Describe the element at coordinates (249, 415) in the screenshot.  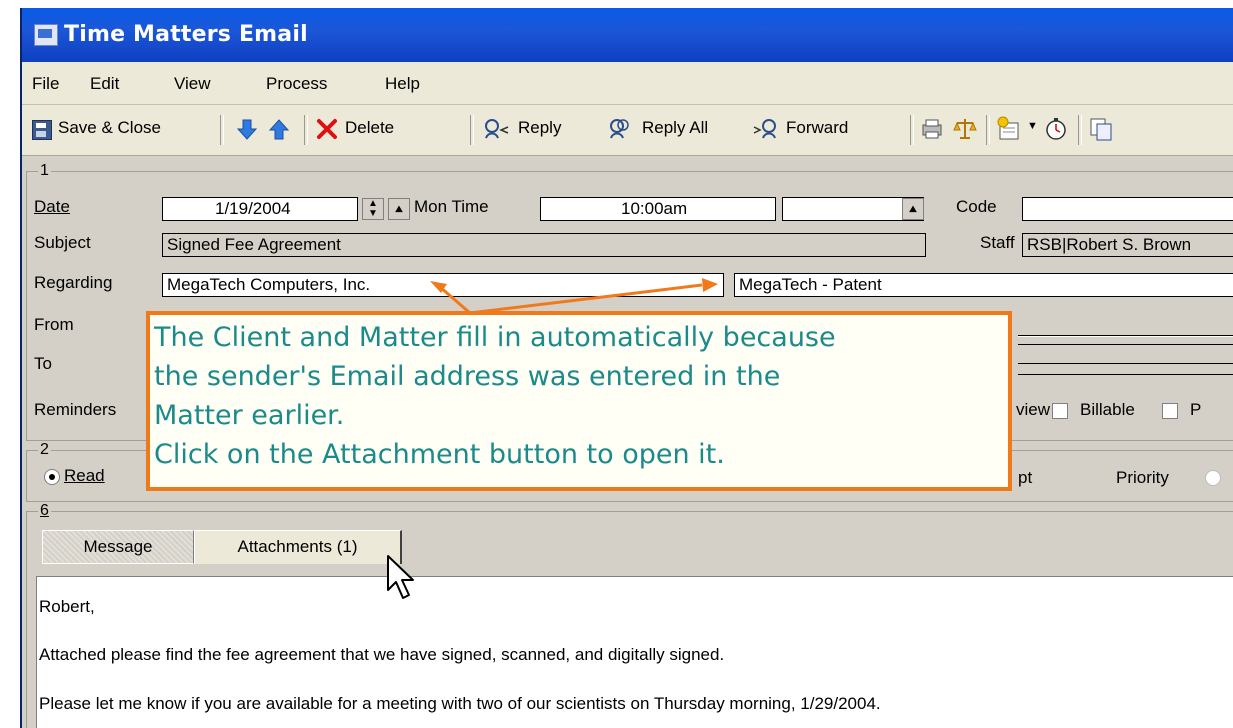
I see `callout-line: Matter earlier.` at that location.